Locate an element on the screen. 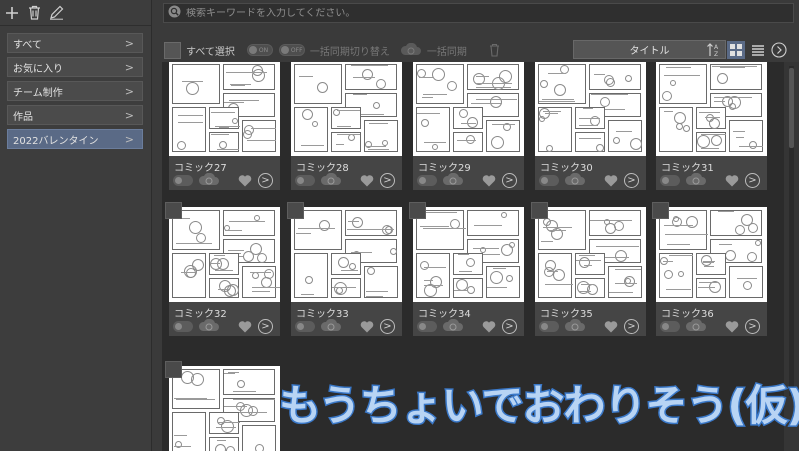  handwritten-caption: もうちょいでおわりそう(仮) is located at coordinates (538, 406).